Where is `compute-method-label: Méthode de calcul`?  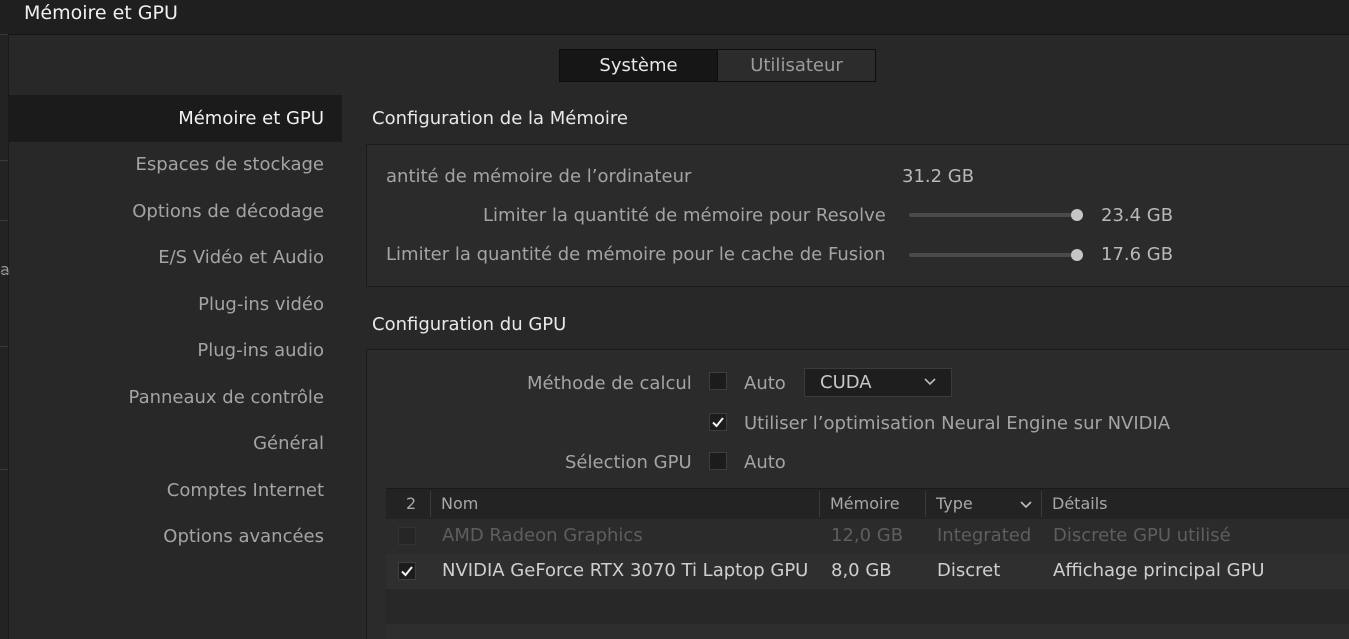
compute-method-label: Méthode de calcul is located at coordinates (609, 383).